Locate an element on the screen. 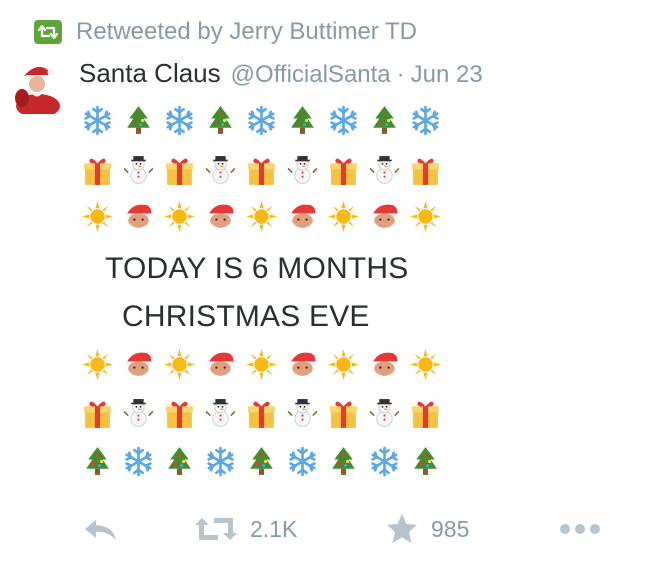 This screenshot has height=561, width=650. more-icon is located at coordinates (580, 529).